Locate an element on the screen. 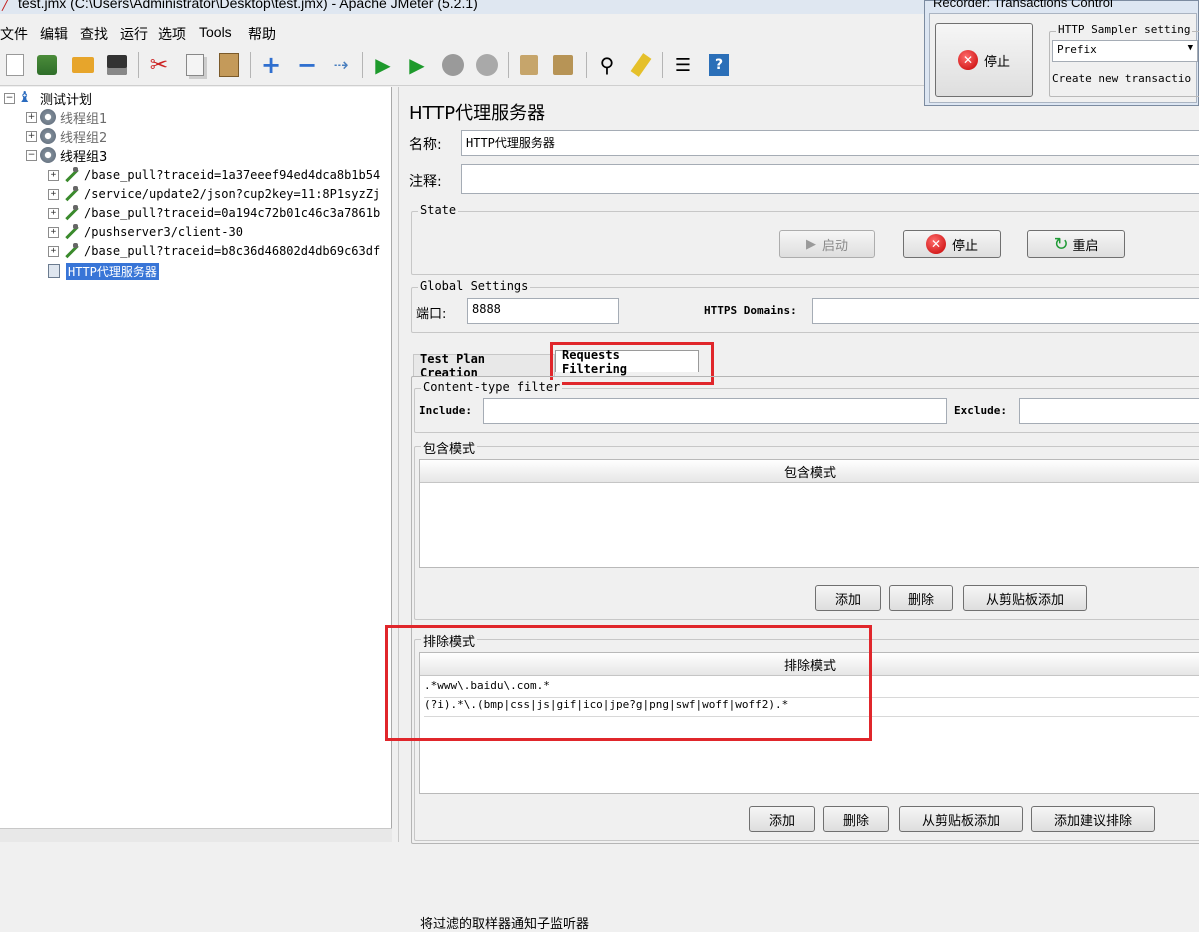  tree-horizontal-scrollbar is located at coordinates (196, 835).